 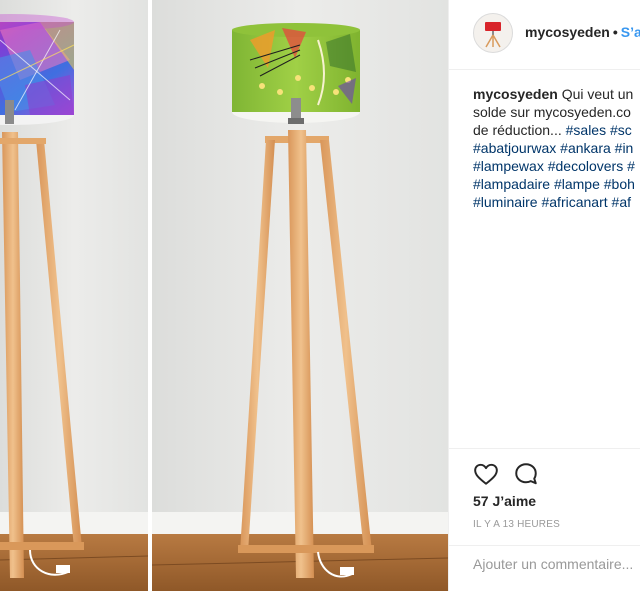 What do you see at coordinates (586, 166) in the screenshot?
I see `hashtag: #decolovers` at bounding box center [586, 166].